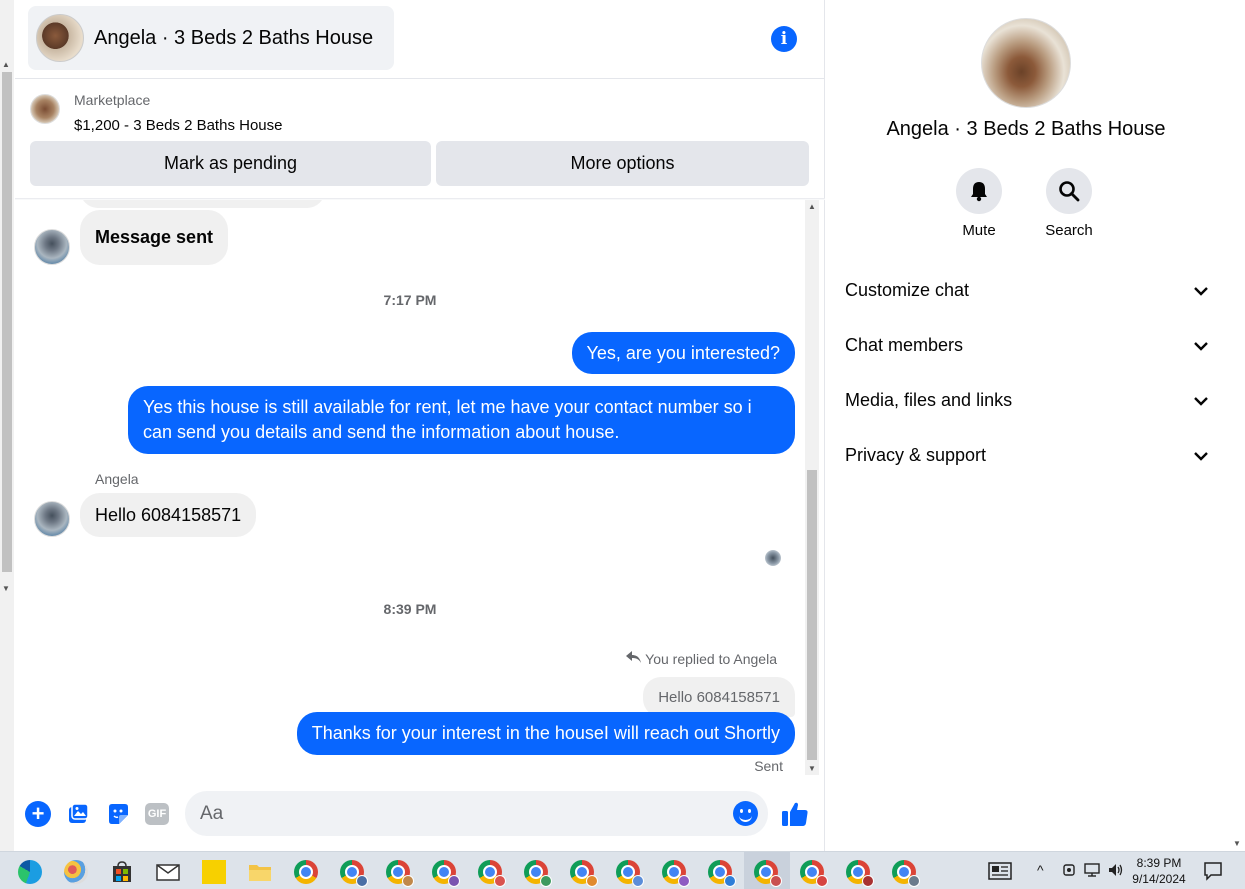 This screenshot has width=1245, height=889. Describe the element at coordinates (154, 237) in the screenshot. I see `message-bubble-incoming: Message sent` at that location.